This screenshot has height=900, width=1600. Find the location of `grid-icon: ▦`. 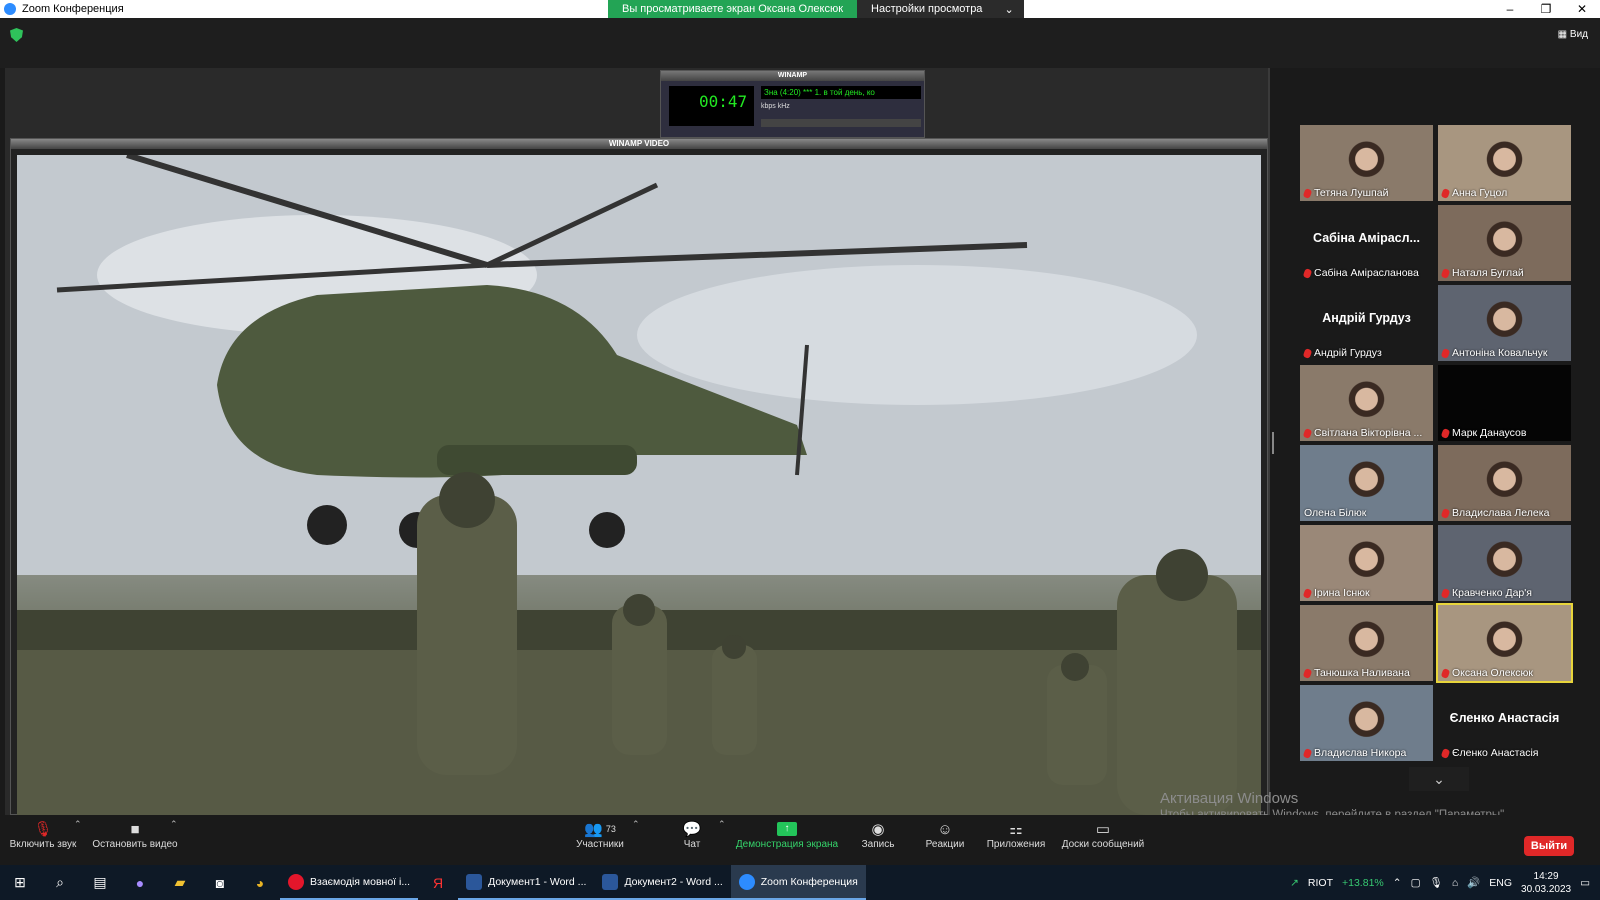

grid-icon: ▦ is located at coordinates (1563, 34).